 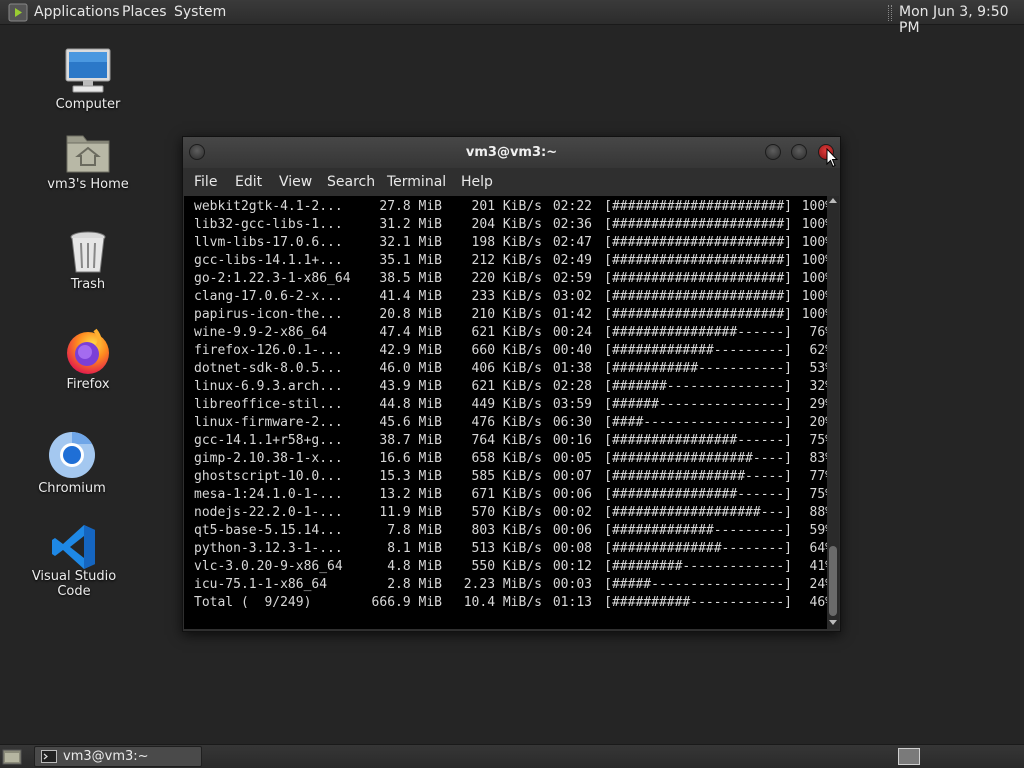 I want to click on download-rate: 212 KiB/s, so click(x=506, y=260).